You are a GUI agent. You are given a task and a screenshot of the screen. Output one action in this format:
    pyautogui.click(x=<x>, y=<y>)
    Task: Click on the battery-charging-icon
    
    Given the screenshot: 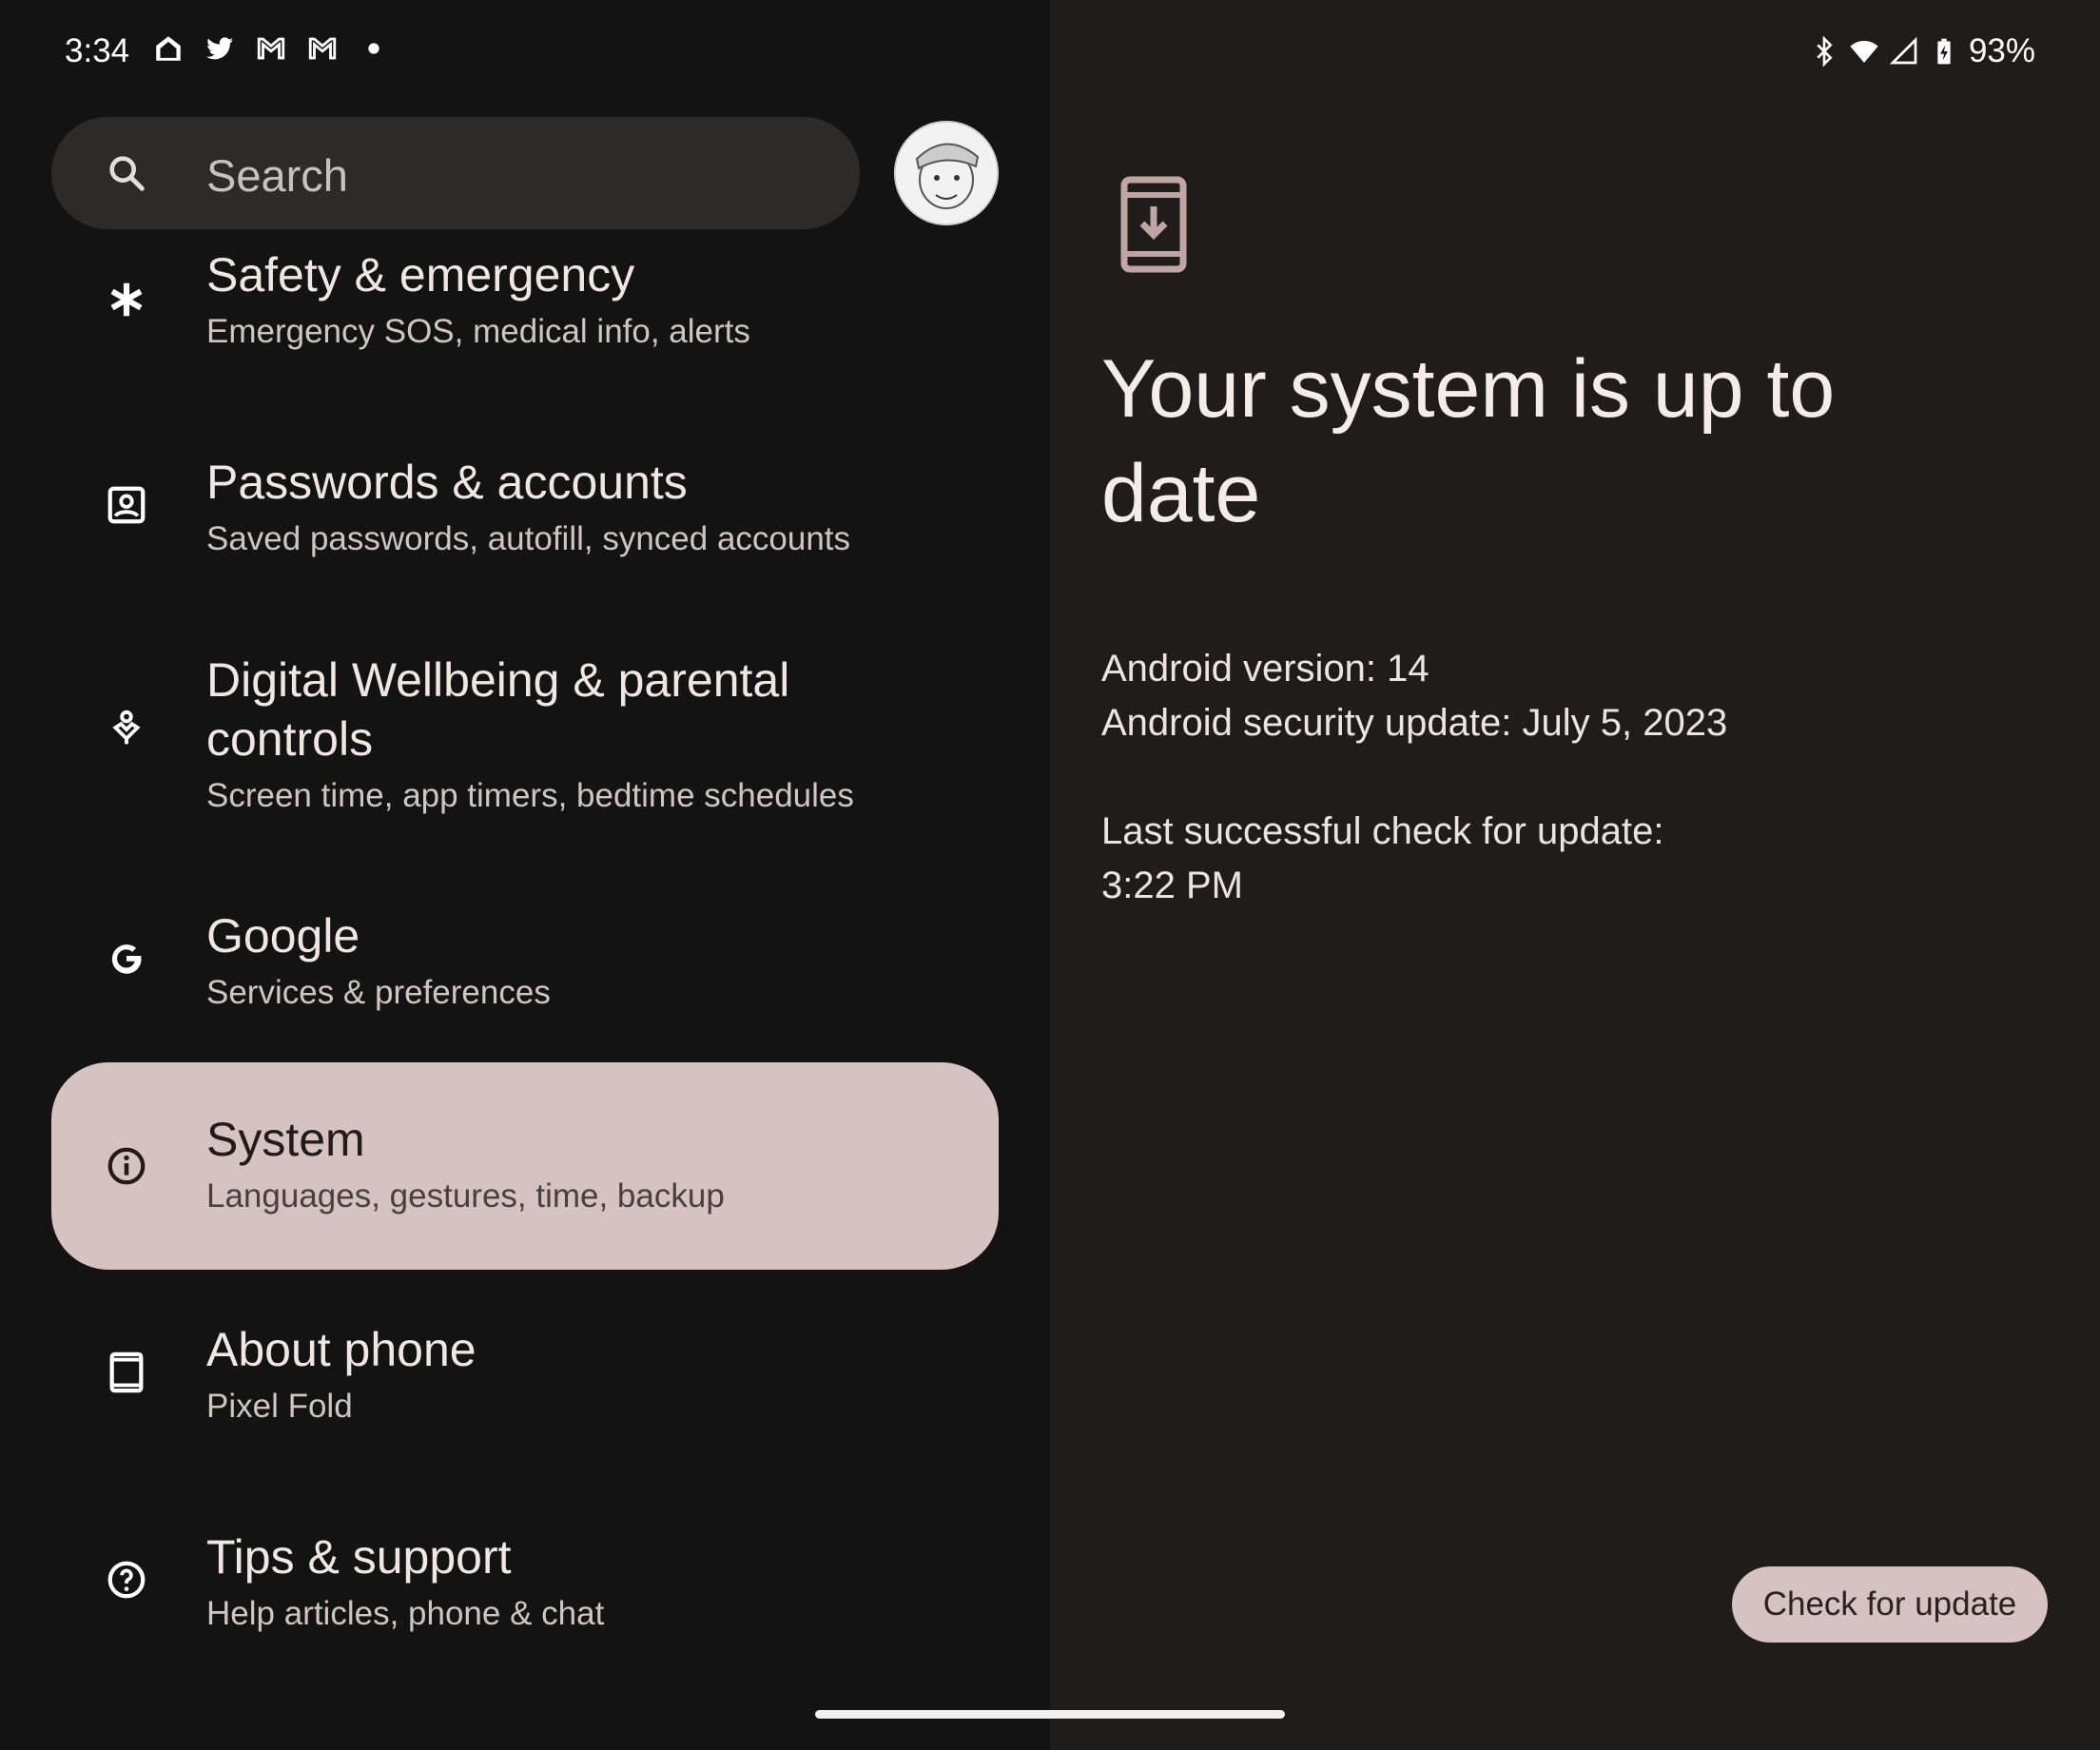 What is the action you would take?
    pyautogui.click(x=1944, y=51)
    